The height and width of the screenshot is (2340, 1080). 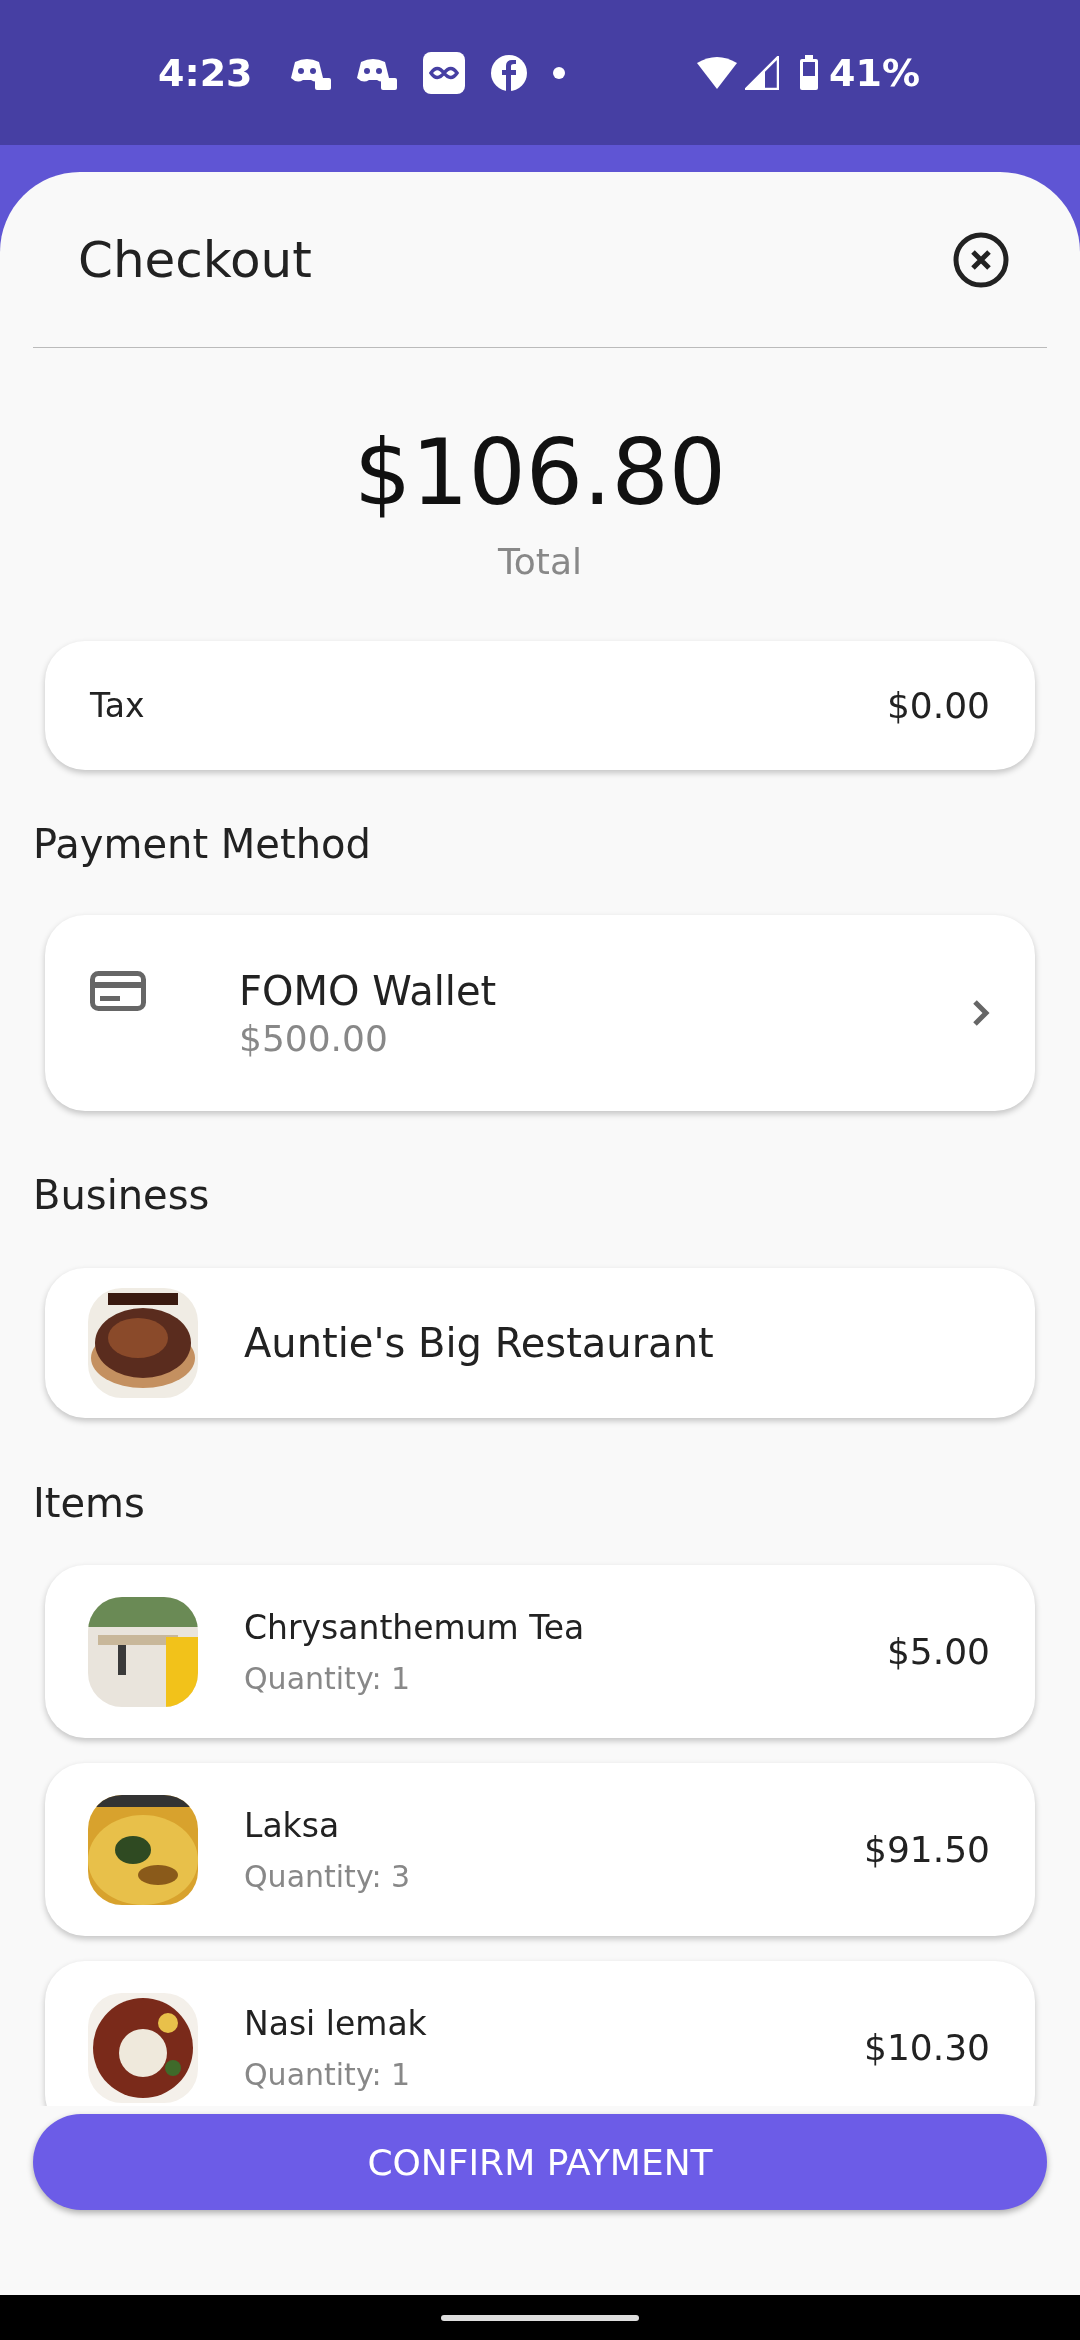 What do you see at coordinates (981, 1013) in the screenshot?
I see `chevron-right-icon` at bounding box center [981, 1013].